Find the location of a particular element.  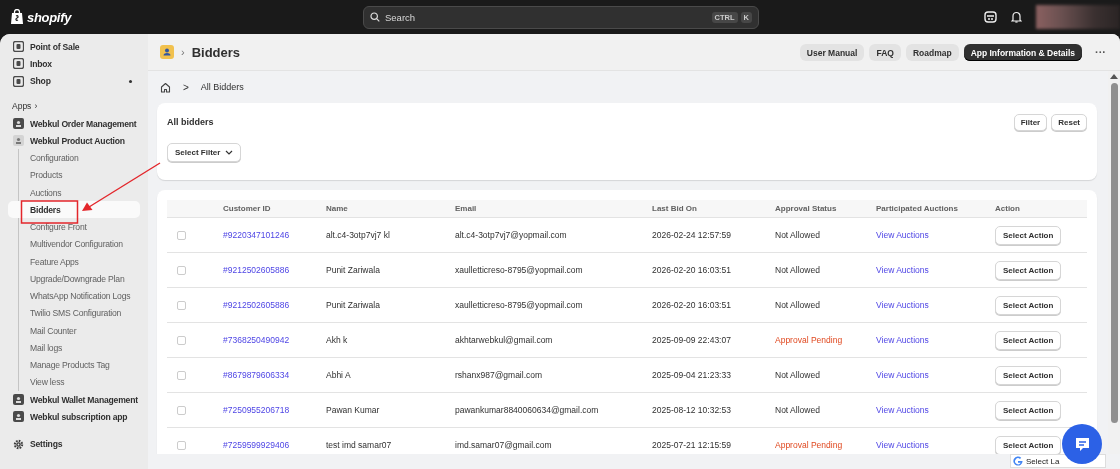

sidebar-subitem: Mail Counter is located at coordinates (79, 331).